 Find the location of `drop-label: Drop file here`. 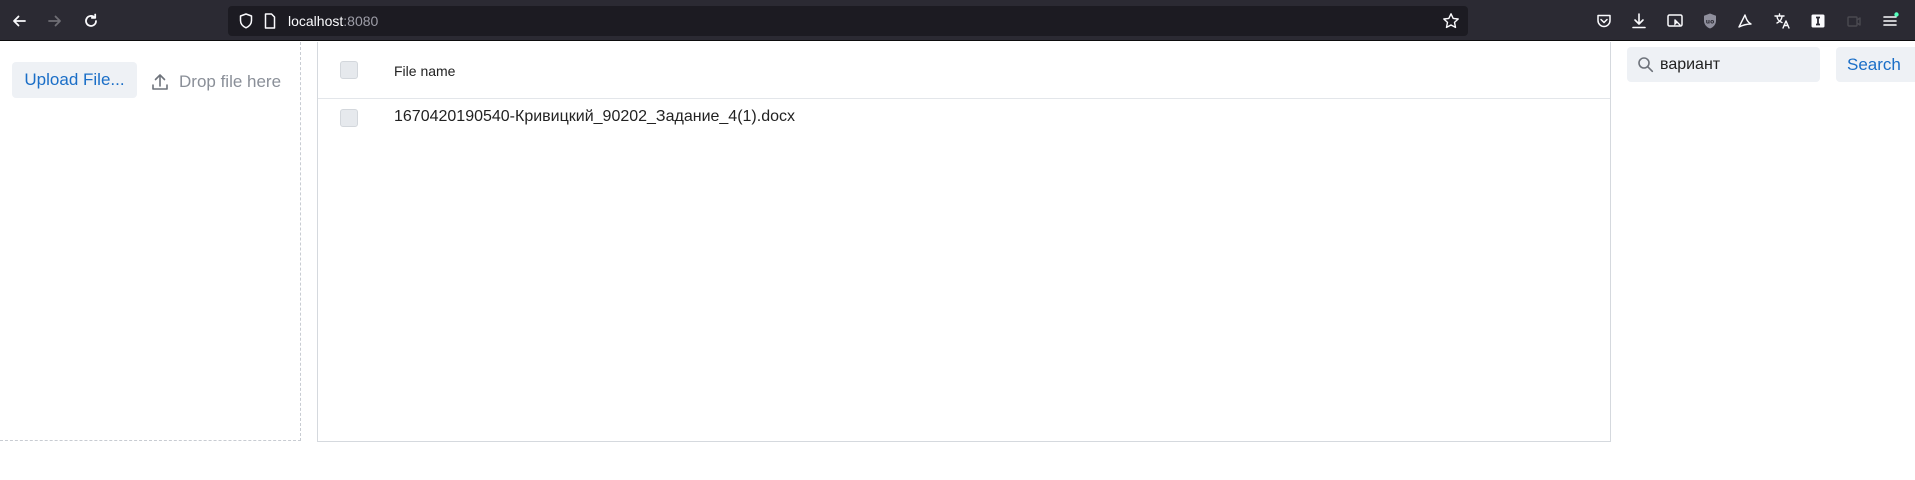

drop-label: Drop file here is located at coordinates (230, 81).